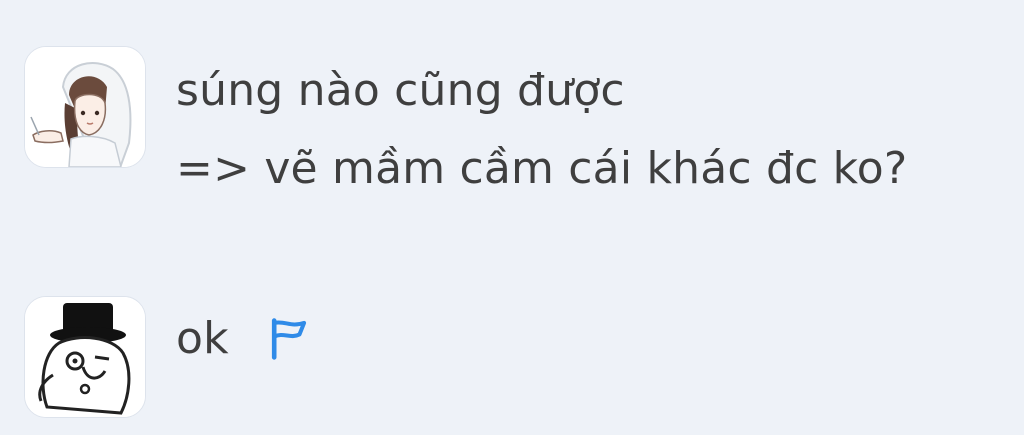 The height and width of the screenshot is (435, 1024). Describe the element at coordinates (167, 357) in the screenshot. I see `chat-message: ok` at that location.